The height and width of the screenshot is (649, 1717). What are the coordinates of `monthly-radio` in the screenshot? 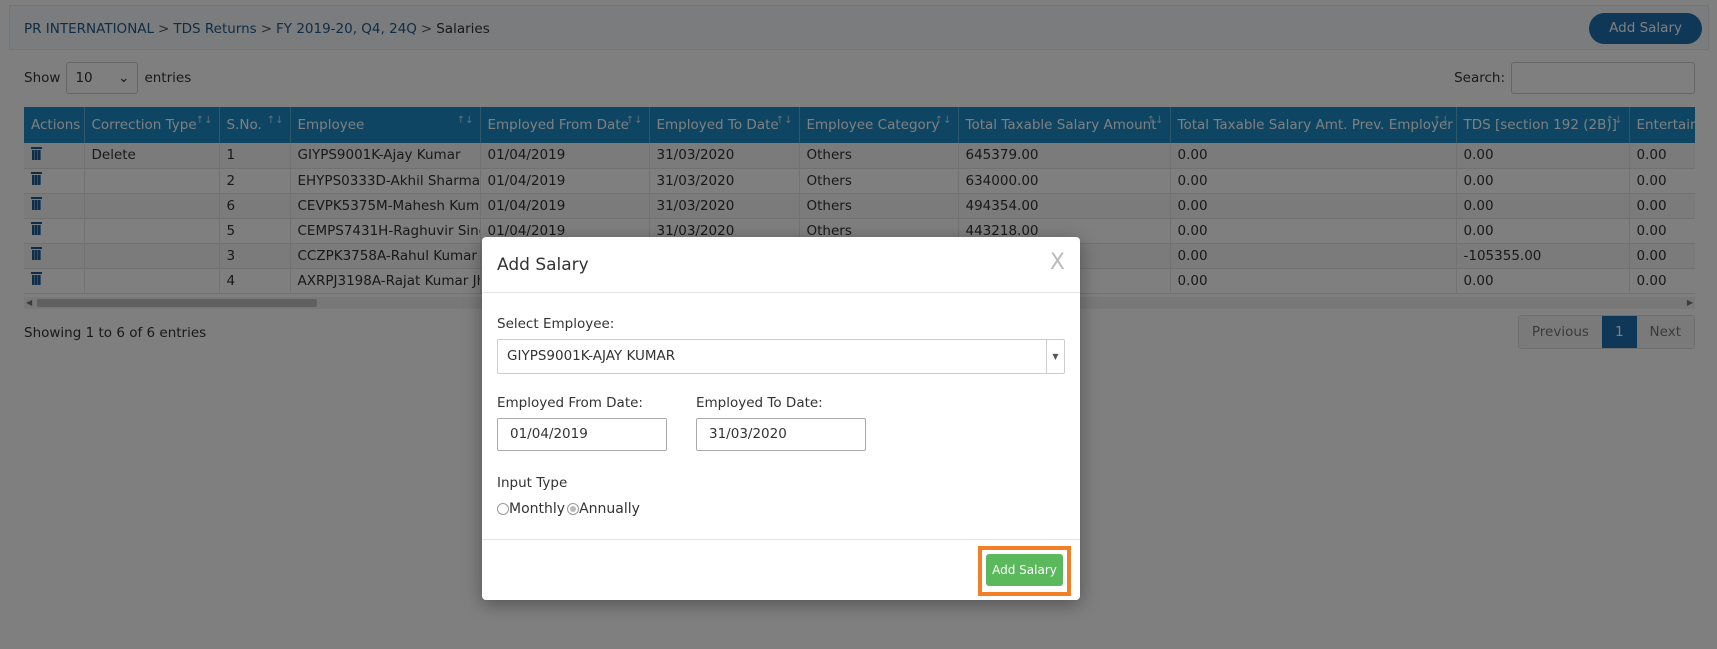 It's located at (503, 509).